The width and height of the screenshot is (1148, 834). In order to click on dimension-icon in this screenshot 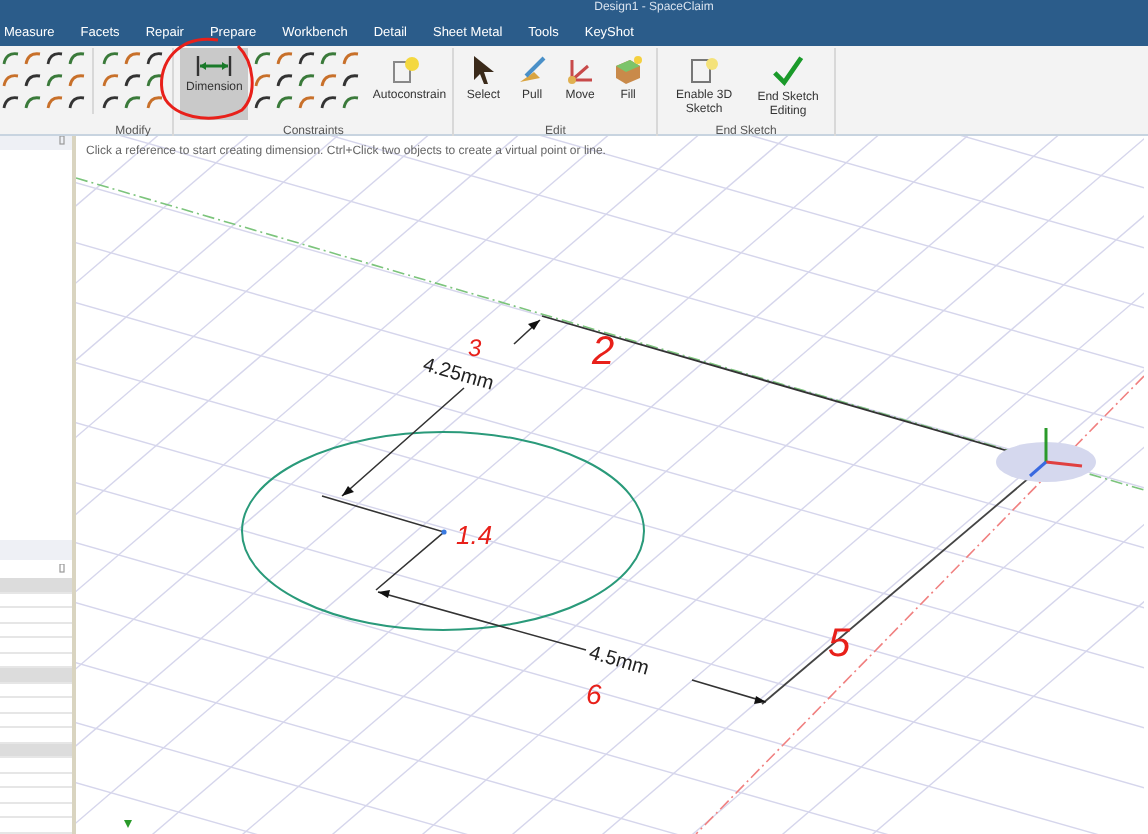, I will do `click(214, 66)`.